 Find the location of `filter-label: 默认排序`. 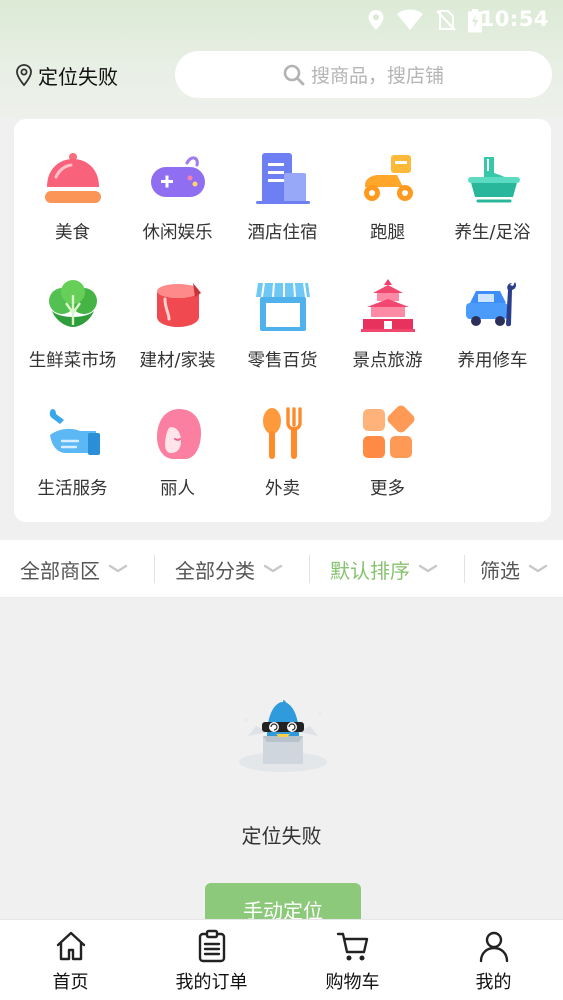

filter-label: 默认排序 is located at coordinates (370, 570).